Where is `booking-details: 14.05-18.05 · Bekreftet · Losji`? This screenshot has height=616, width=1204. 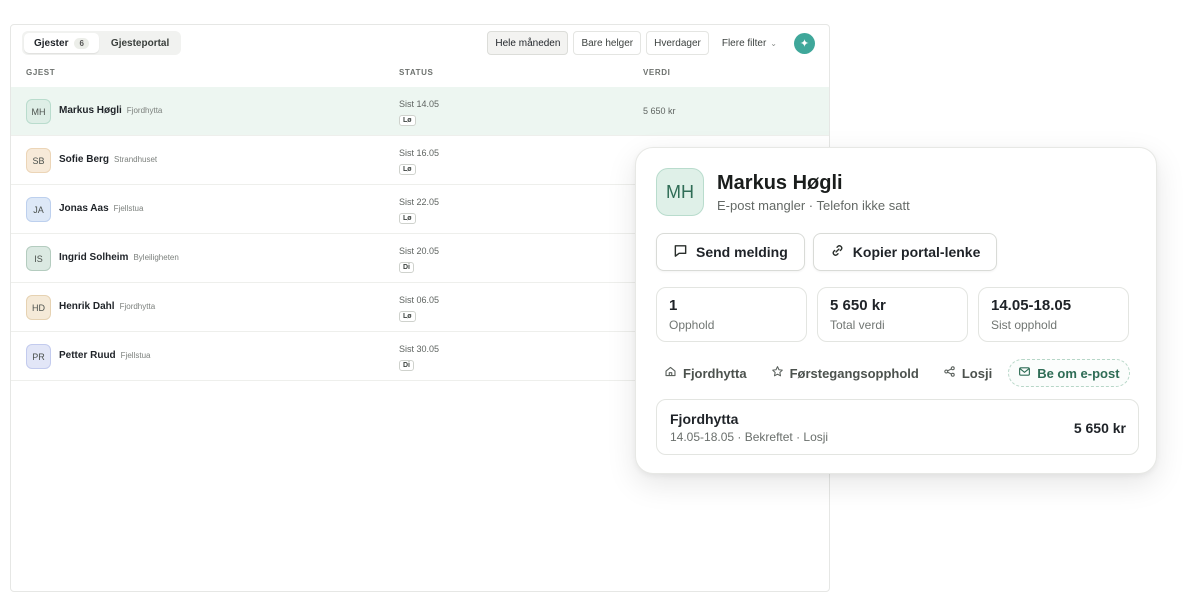
booking-details: 14.05-18.05 · Bekreftet · Losji is located at coordinates (749, 437).